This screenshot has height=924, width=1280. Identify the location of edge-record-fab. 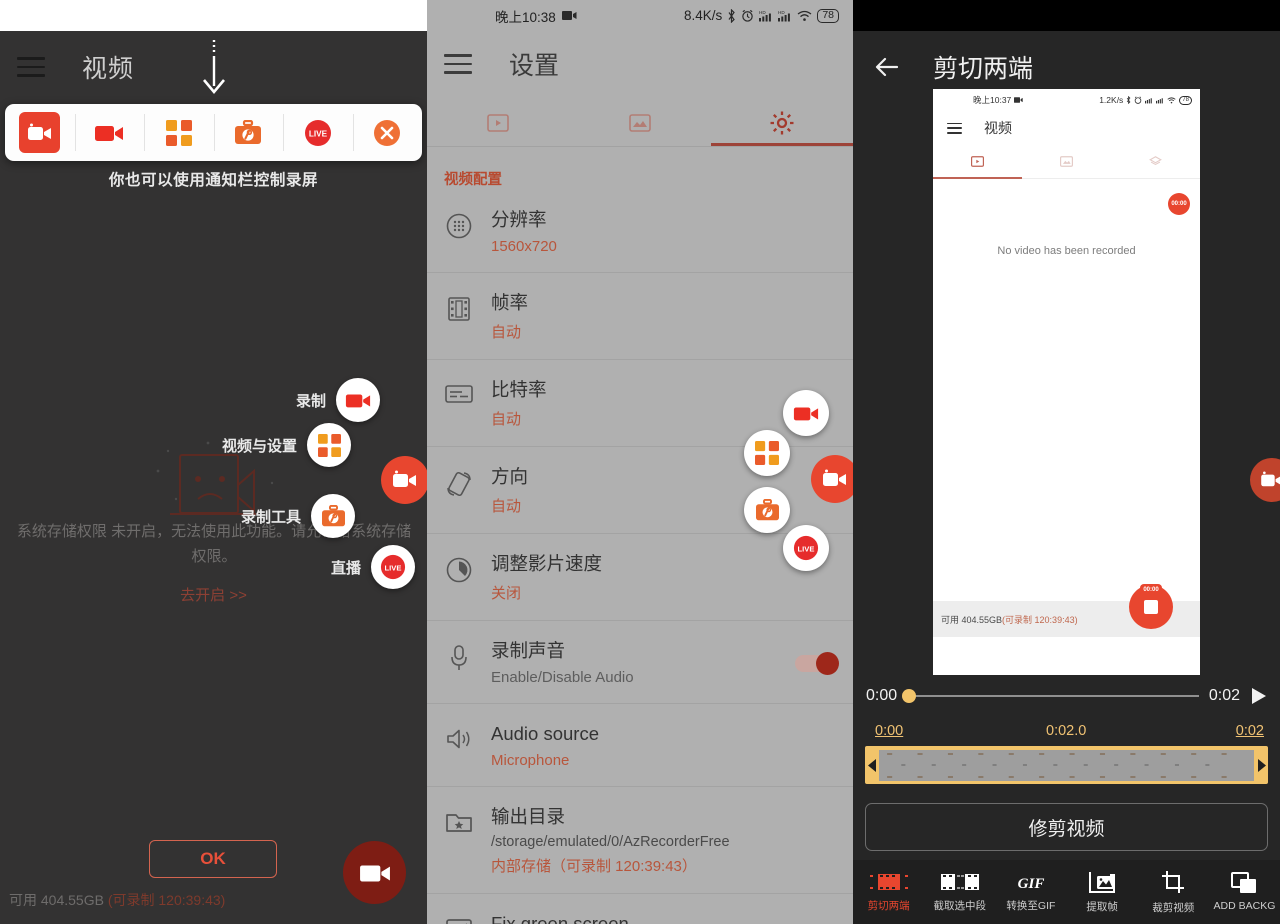
(1265, 480).